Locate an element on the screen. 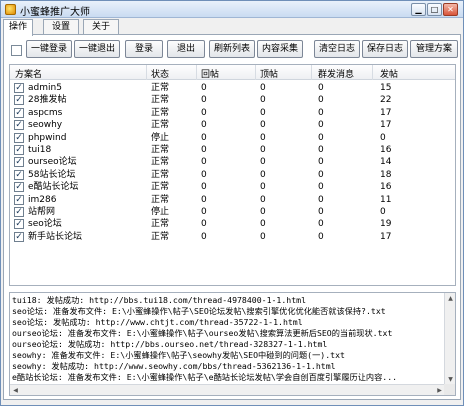 This screenshot has height=406, width=464. column-header: 回帖 is located at coordinates (210, 73).